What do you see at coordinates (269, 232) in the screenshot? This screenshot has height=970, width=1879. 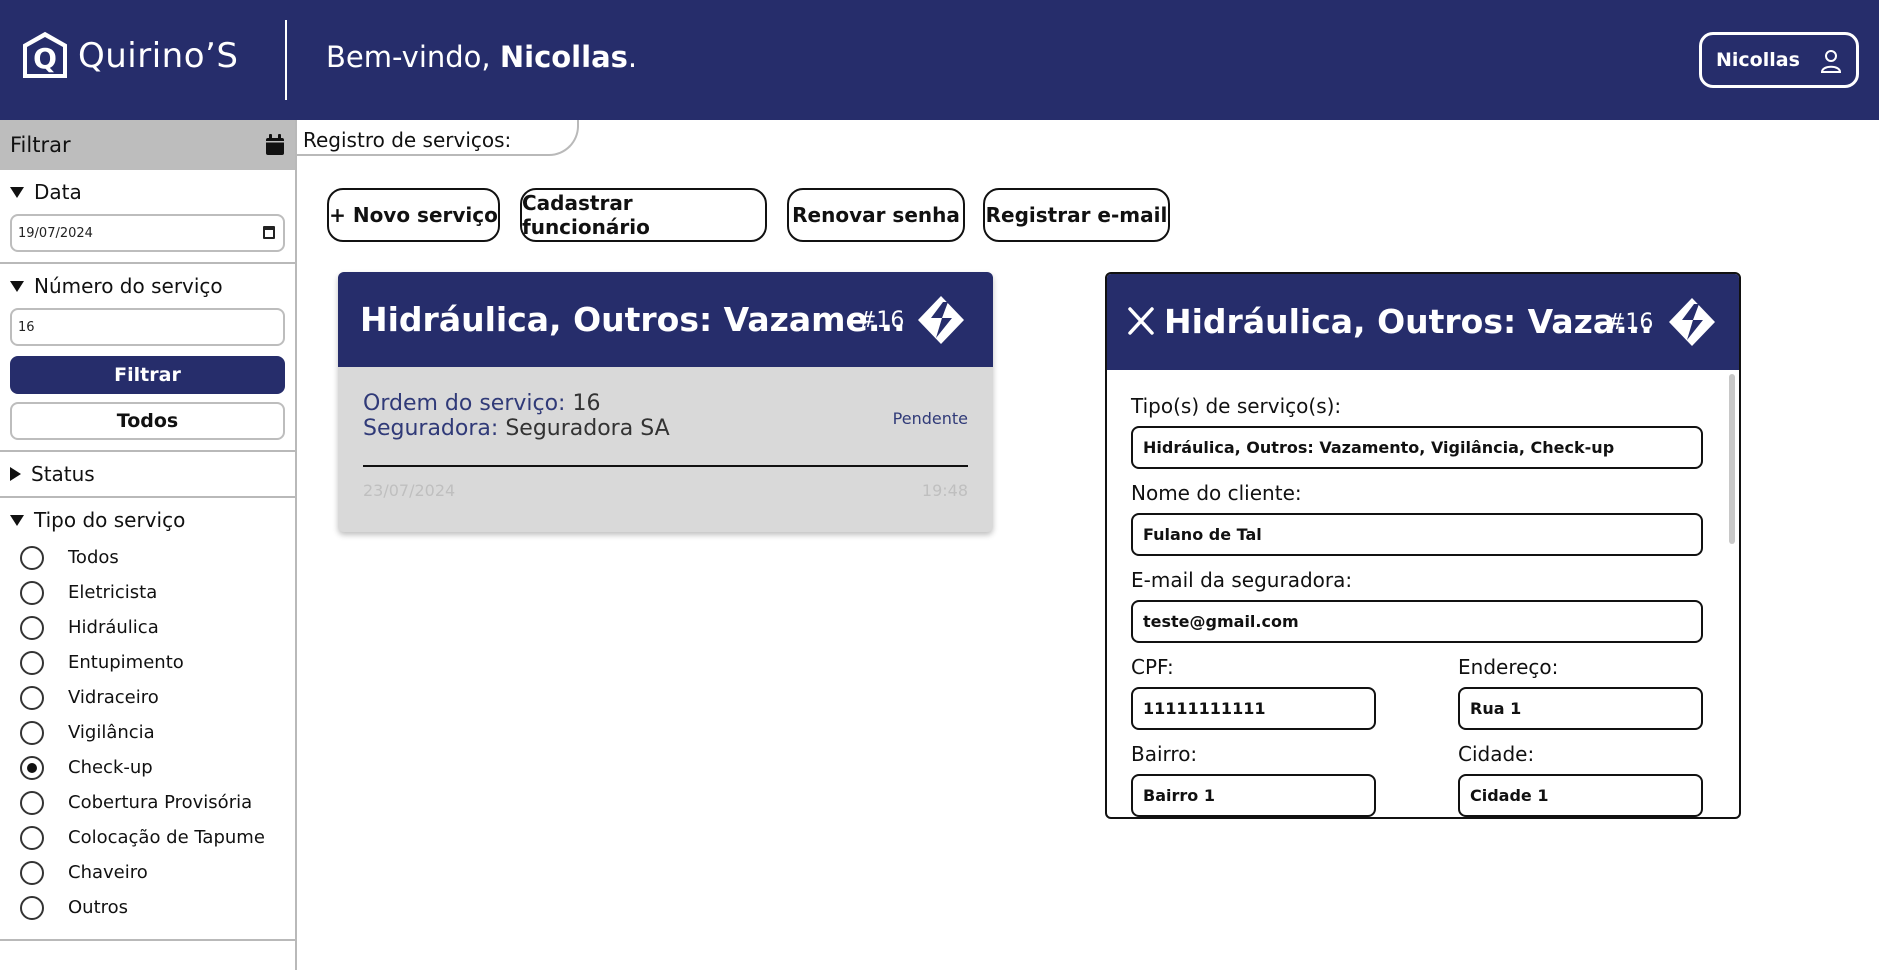 I see `date-picker-icon` at bounding box center [269, 232].